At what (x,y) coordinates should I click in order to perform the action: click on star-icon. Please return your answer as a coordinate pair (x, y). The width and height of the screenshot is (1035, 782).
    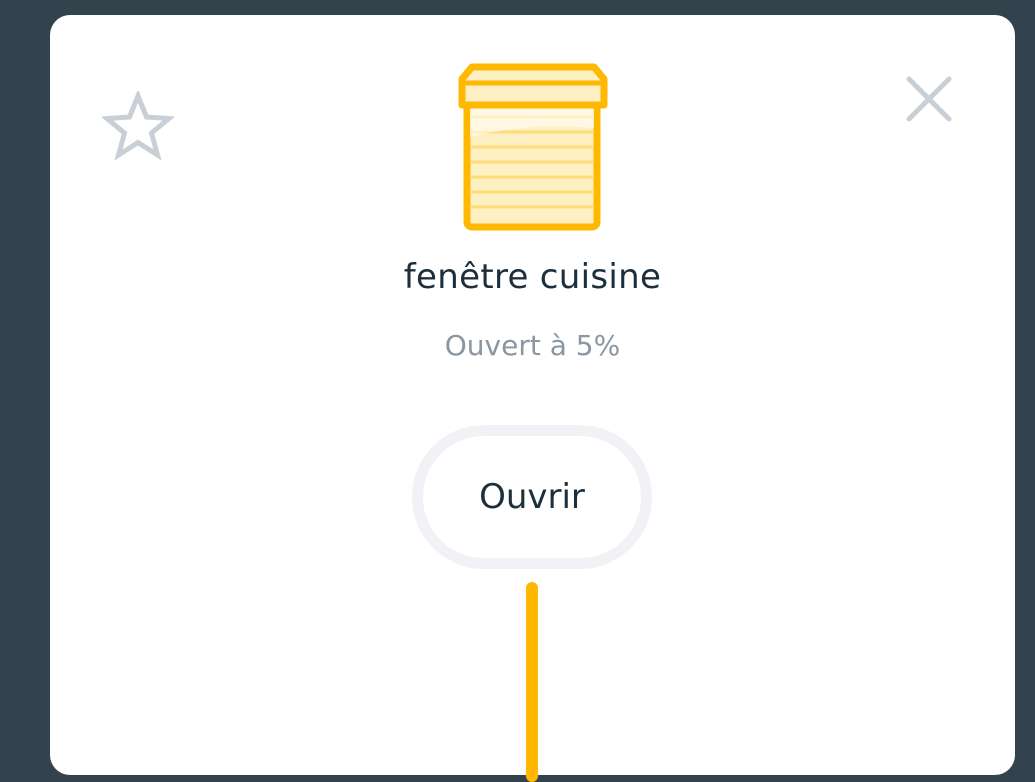
    Looking at the image, I should click on (138, 125).